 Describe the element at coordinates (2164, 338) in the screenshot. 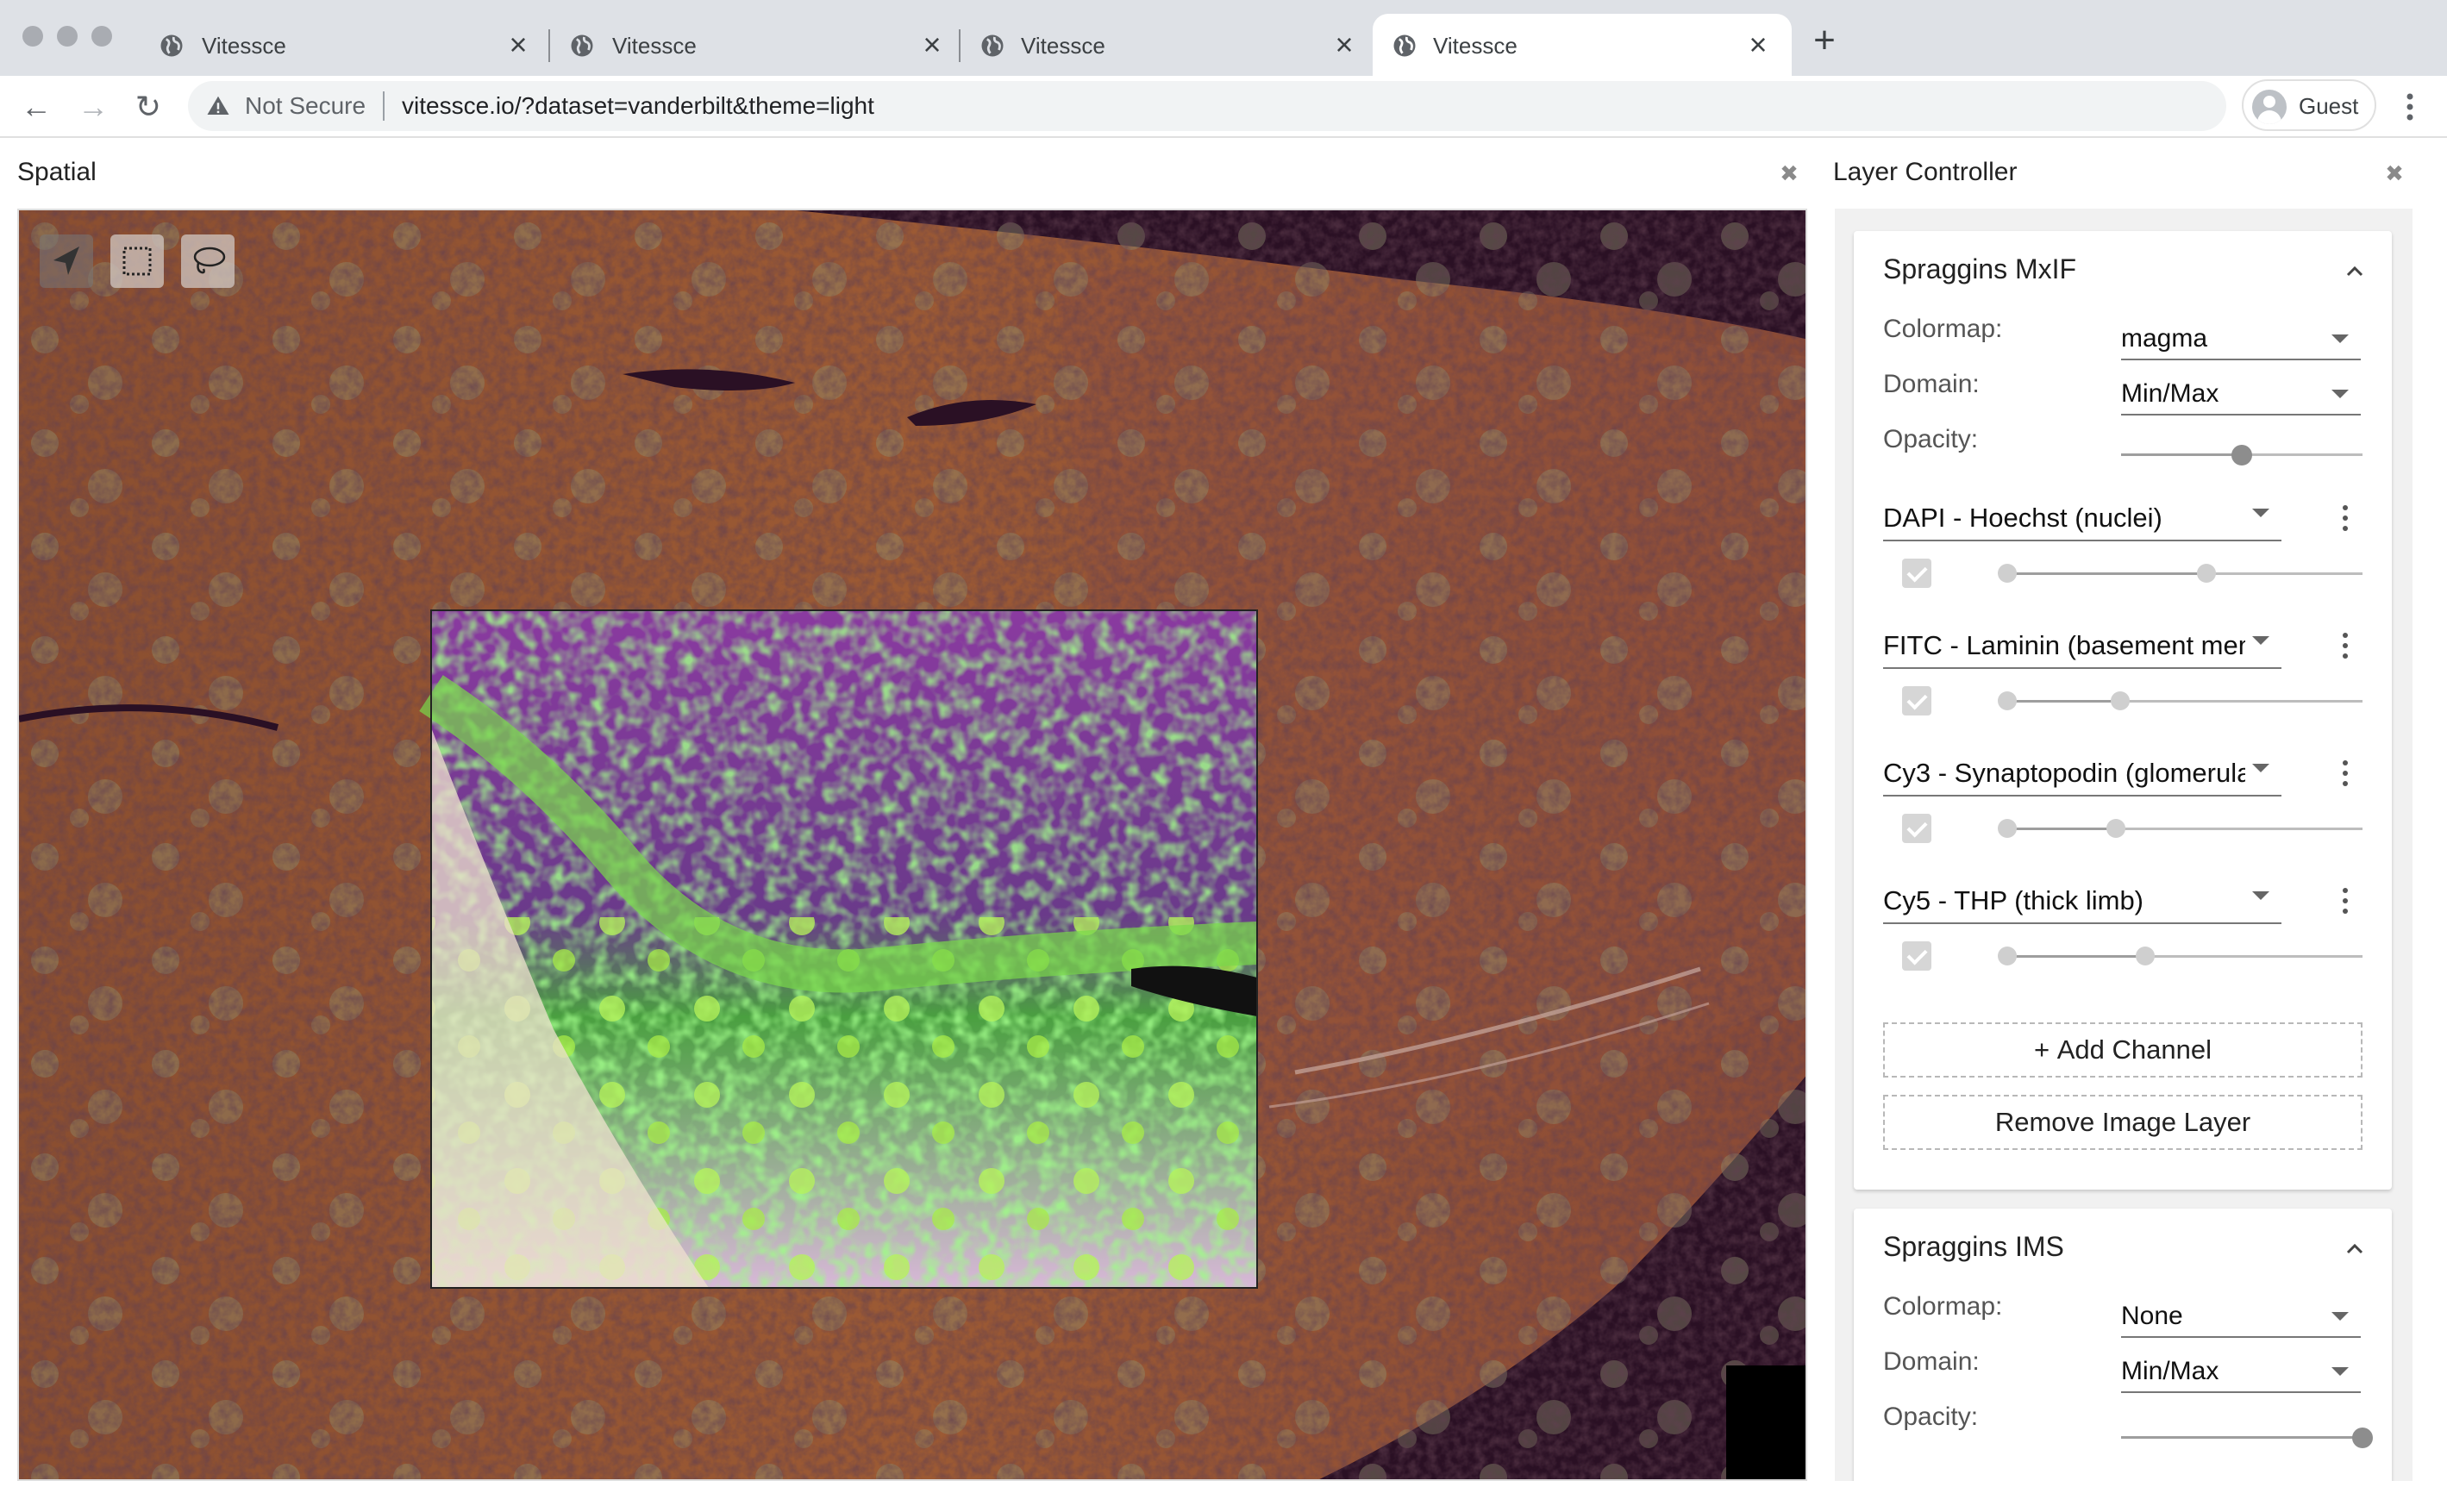

I see `colormap-value: magma` at that location.